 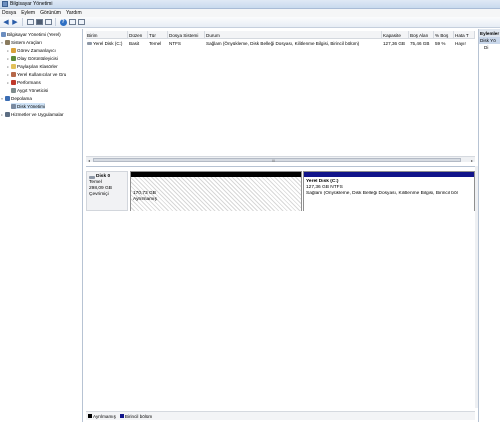 I want to click on tree-item-computer-management: Bilgisayar Yönetimi (Yerel), so click(x=31, y=34).